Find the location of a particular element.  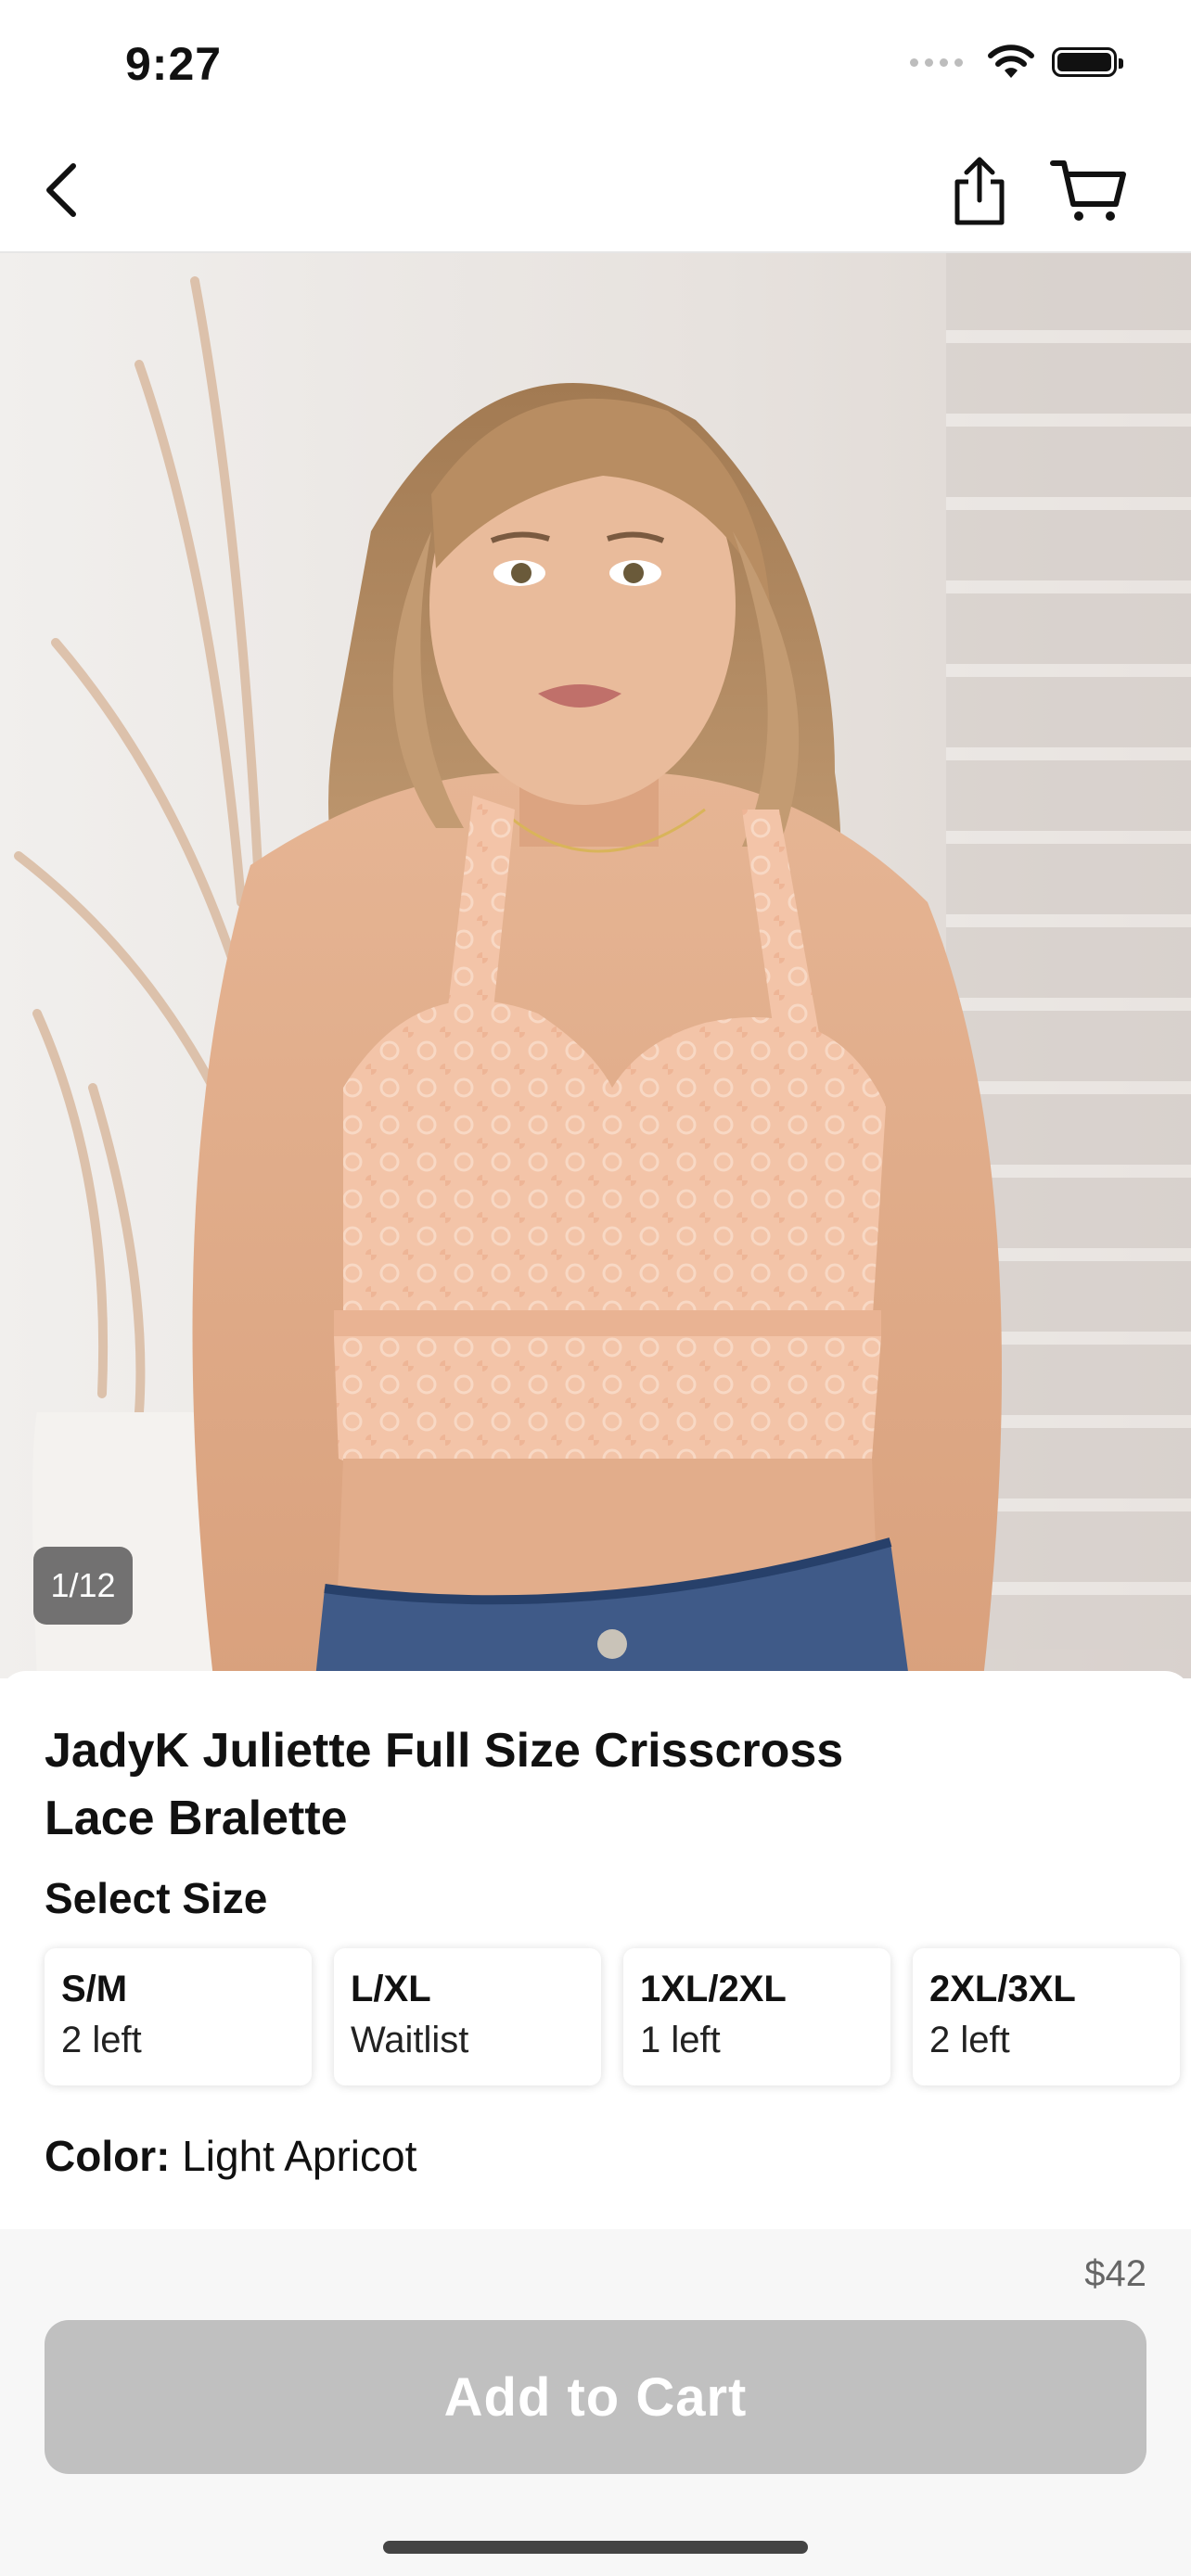

size-option: S/M 2 left is located at coordinates (178, 2017).